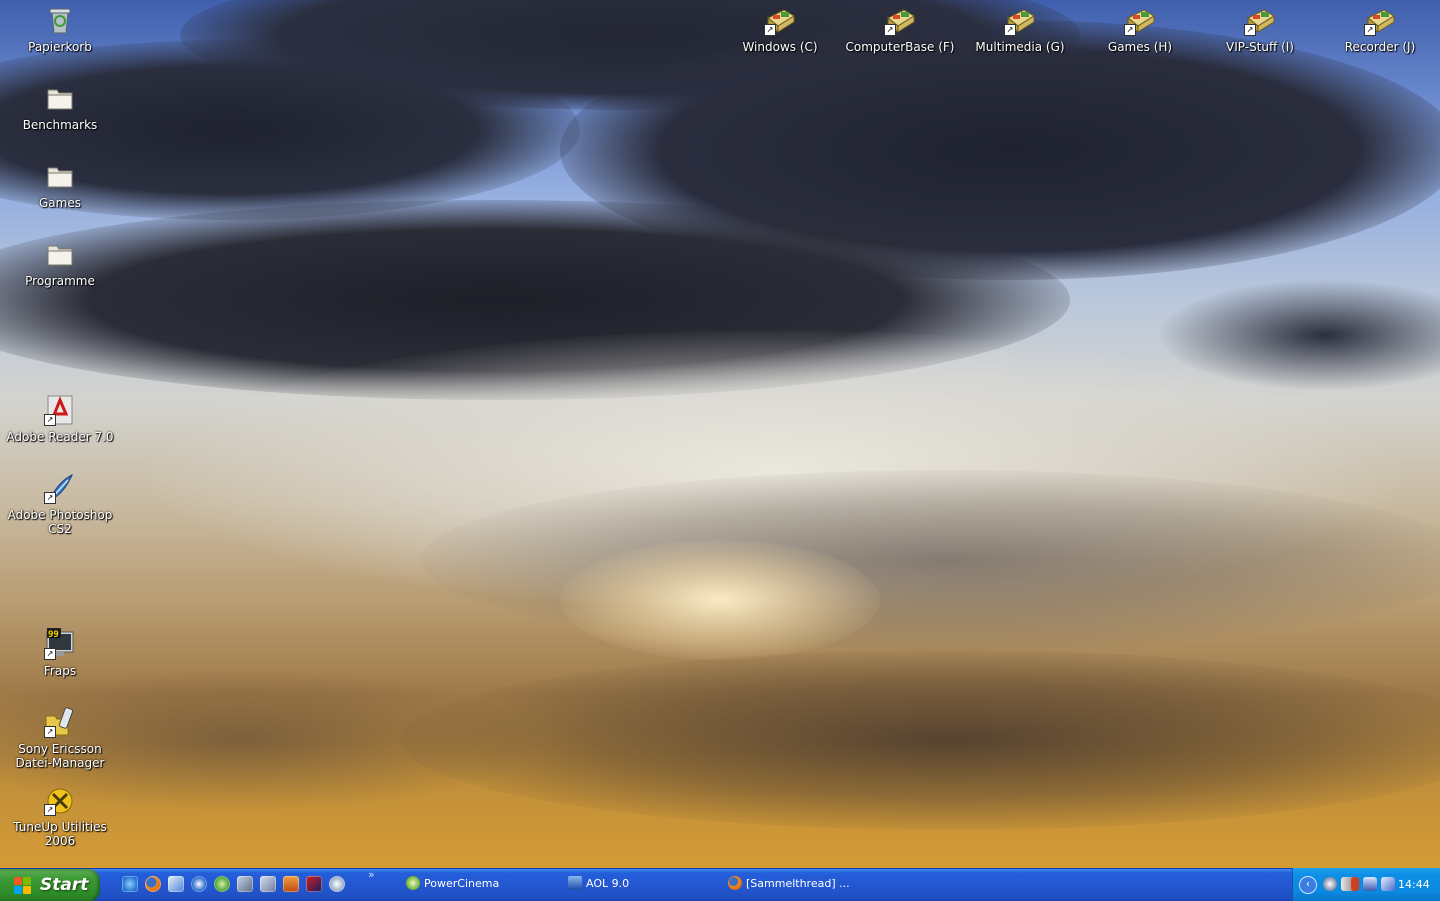 The width and height of the screenshot is (1440, 901). What do you see at coordinates (222, 884) in the screenshot?
I see `realplayer-icon` at bounding box center [222, 884].